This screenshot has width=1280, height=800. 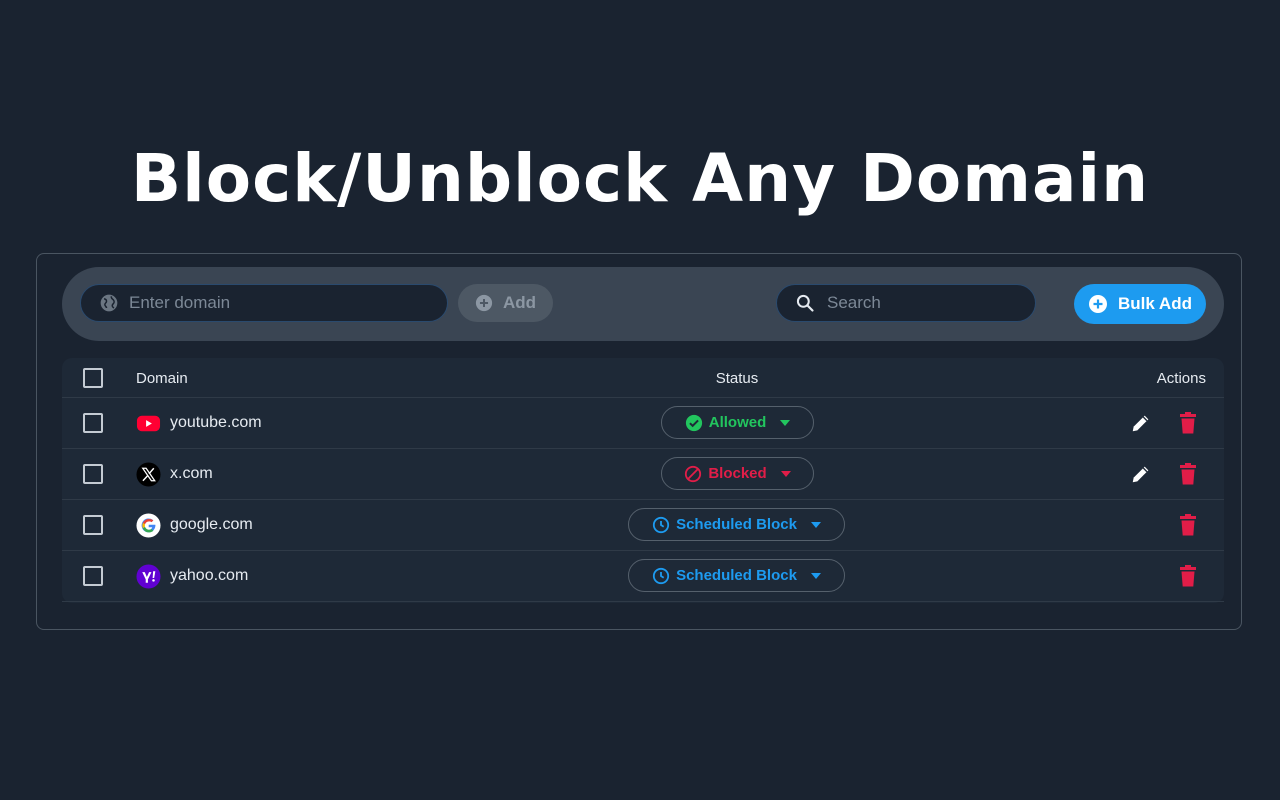 I want to click on domain-name: x.com, so click(x=191, y=473).